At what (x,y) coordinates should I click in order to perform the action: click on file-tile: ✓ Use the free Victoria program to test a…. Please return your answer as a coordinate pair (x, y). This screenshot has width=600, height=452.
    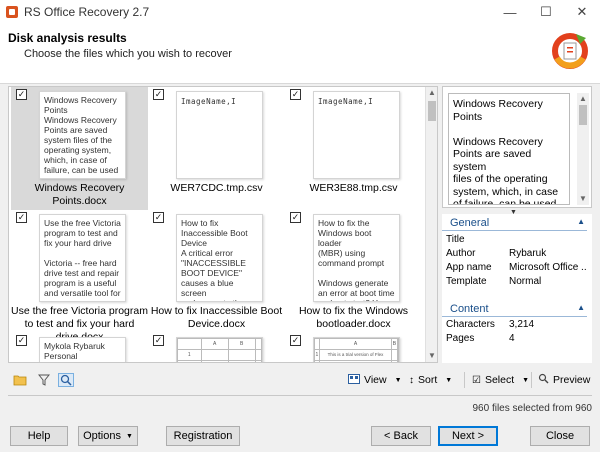
    Looking at the image, I should click on (79, 276).